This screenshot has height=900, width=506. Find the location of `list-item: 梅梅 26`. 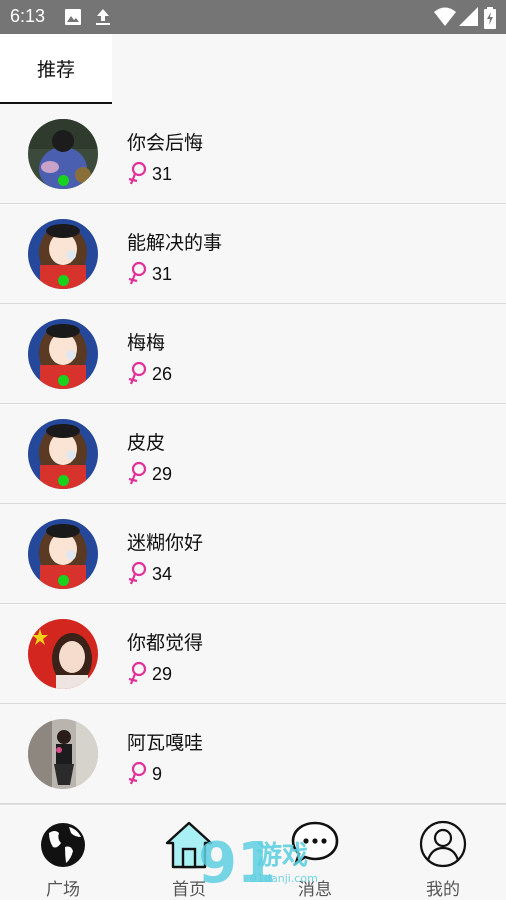

list-item: 梅梅 26 is located at coordinates (253, 354).